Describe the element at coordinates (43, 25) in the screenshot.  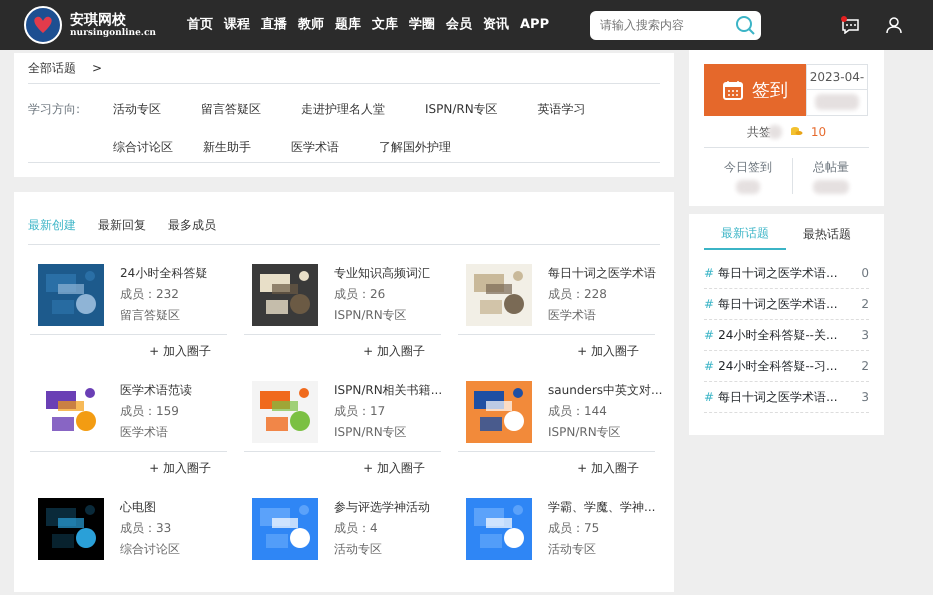
I see `logo-icon` at that location.